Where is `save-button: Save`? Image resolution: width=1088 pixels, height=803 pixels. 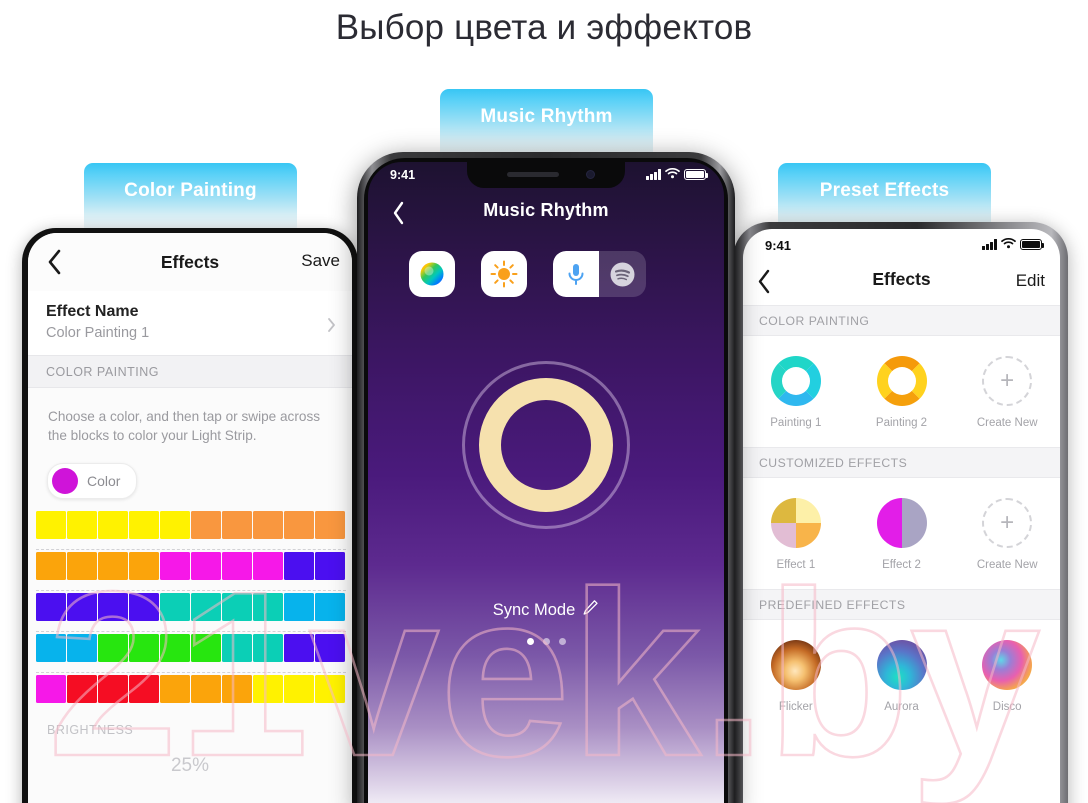
save-button: Save is located at coordinates (320, 261).